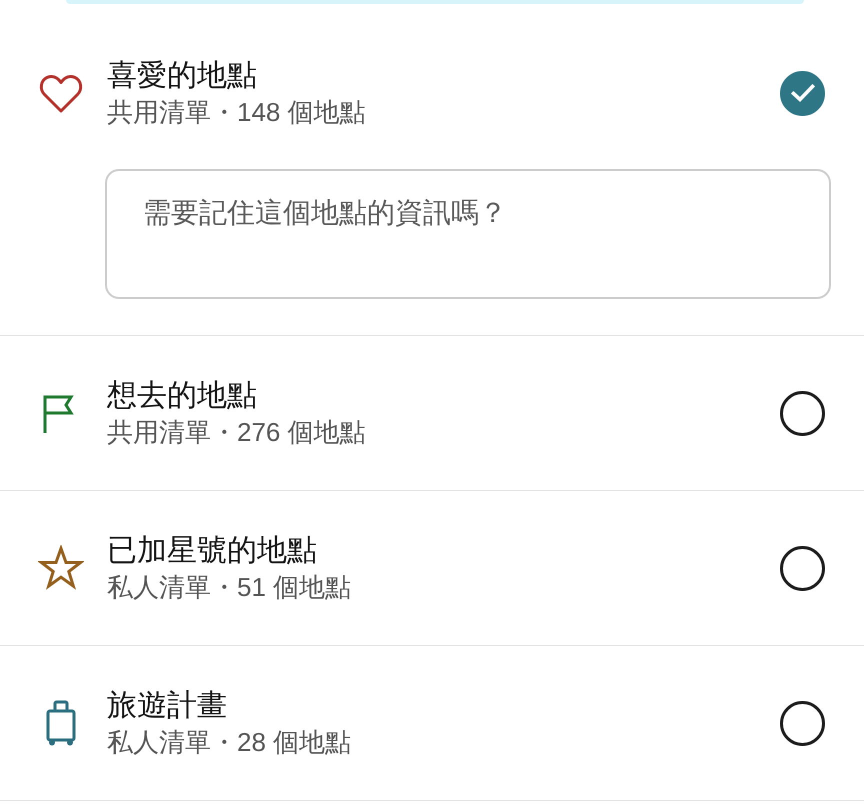  I want to click on list-subtitle: 私人清單・51 個地點, so click(229, 587).